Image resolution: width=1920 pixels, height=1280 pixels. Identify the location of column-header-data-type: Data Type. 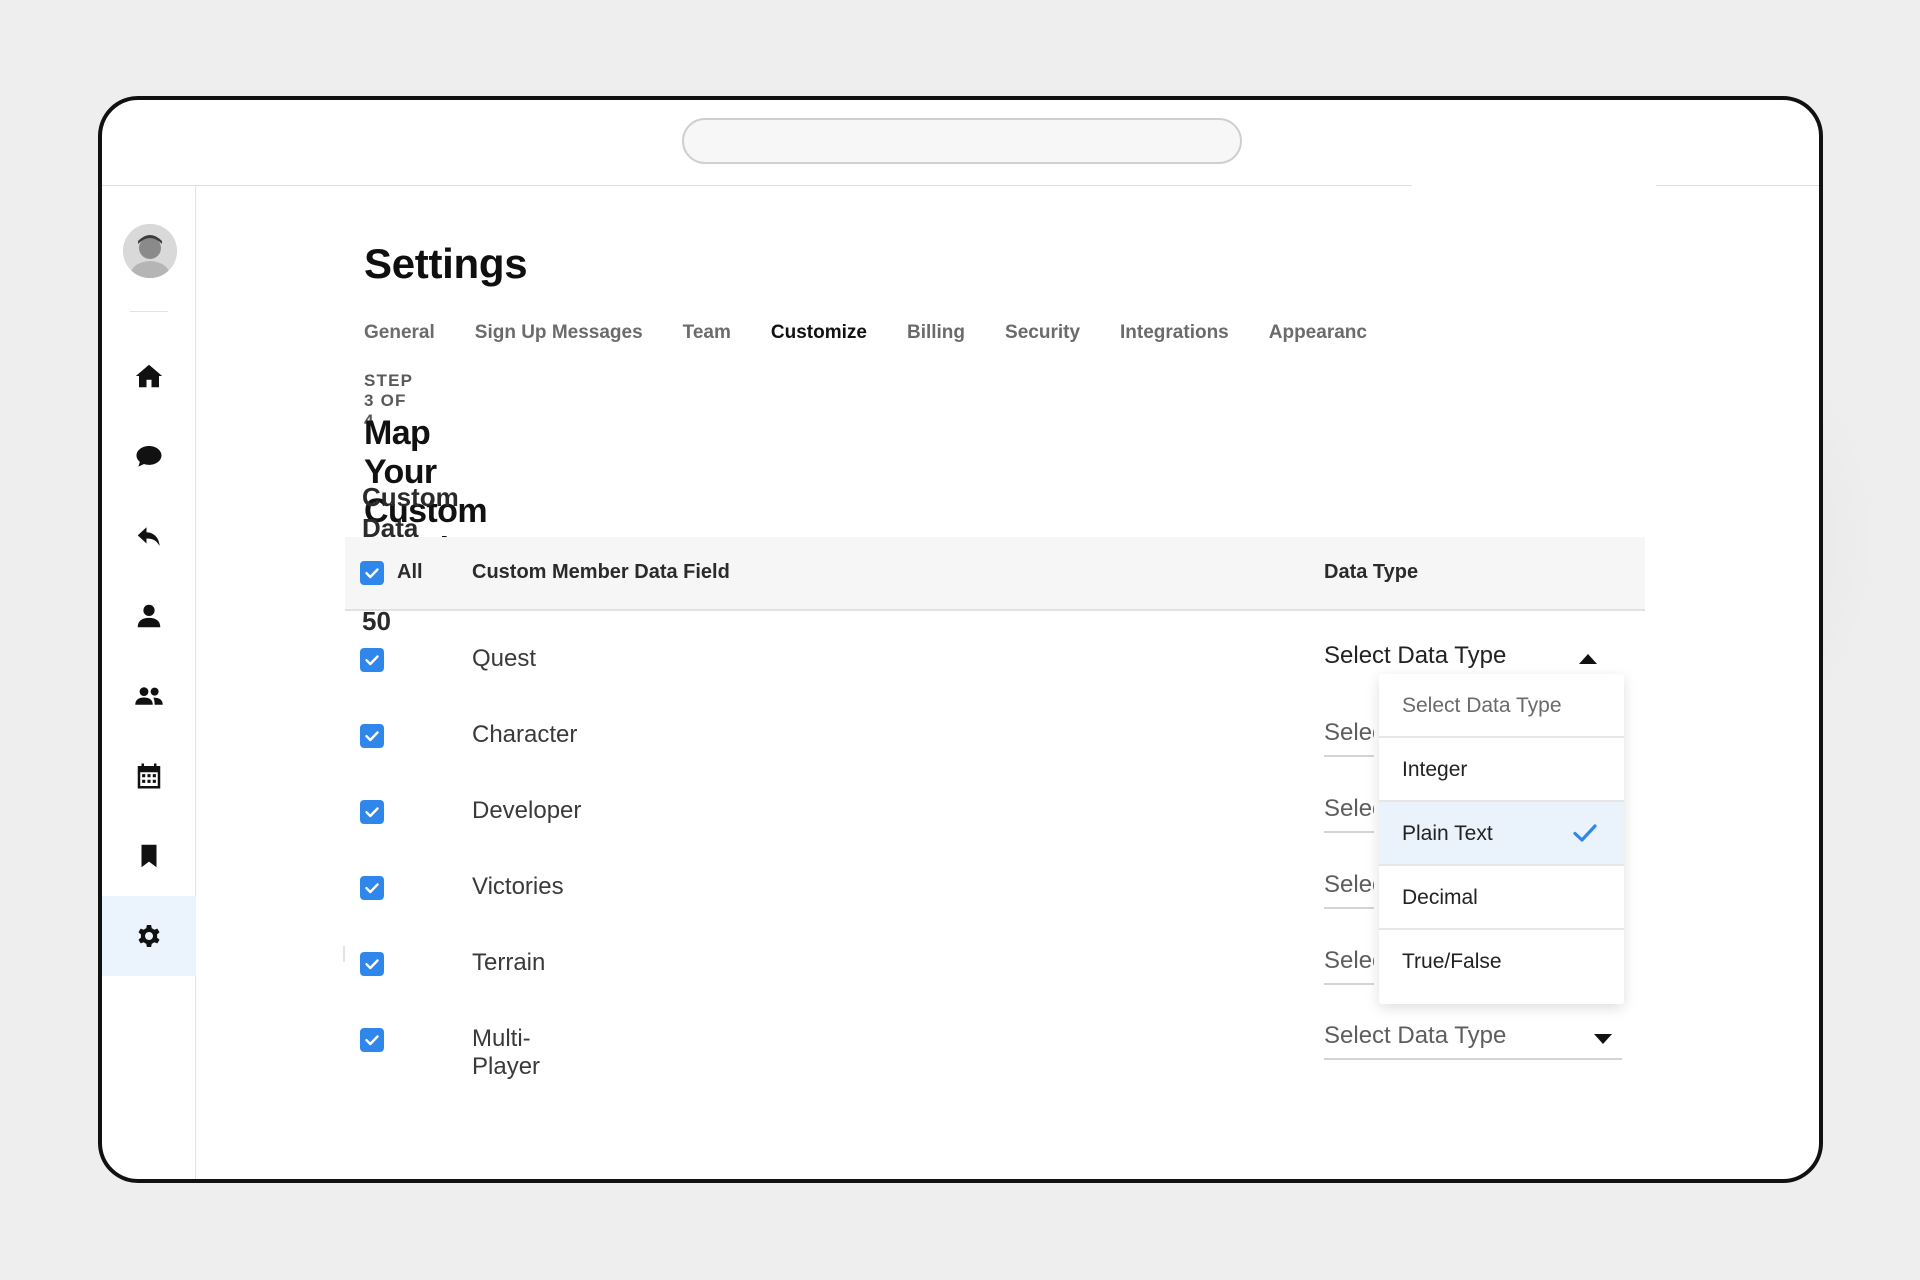
(1371, 572).